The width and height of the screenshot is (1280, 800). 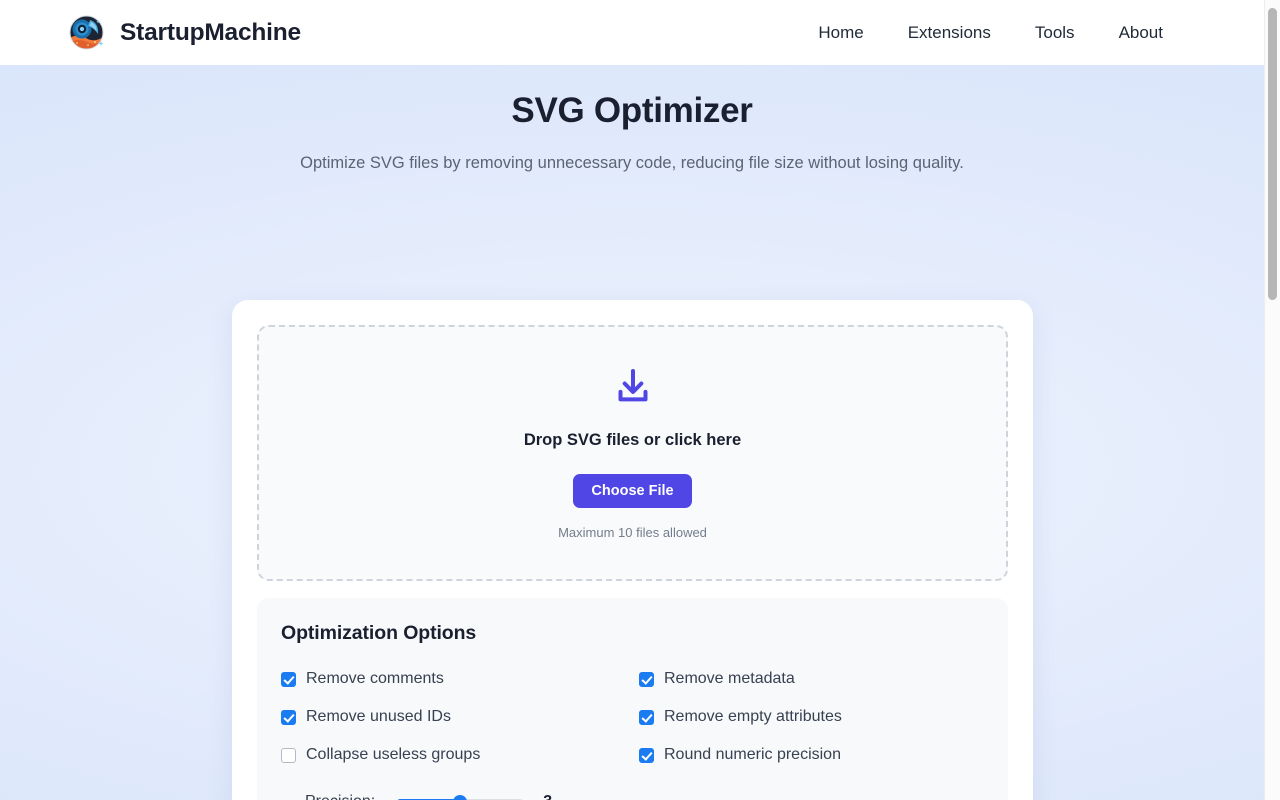 What do you see at coordinates (340, 796) in the screenshot?
I see `precision-label: Precision:` at bounding box center [340, 796].